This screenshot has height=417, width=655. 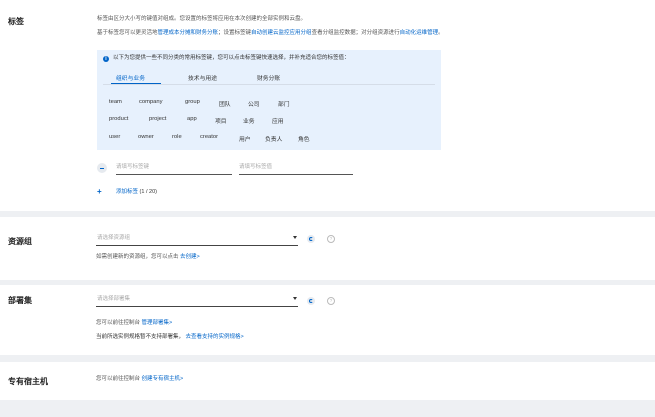 What do you see at coordinates (170, 337) in the screenshot?
I see `deployment-set-line-2: 当前所选实例规格暂不支持部署集， 去查看支持的实例规格>` at bounding box center [170, 337].